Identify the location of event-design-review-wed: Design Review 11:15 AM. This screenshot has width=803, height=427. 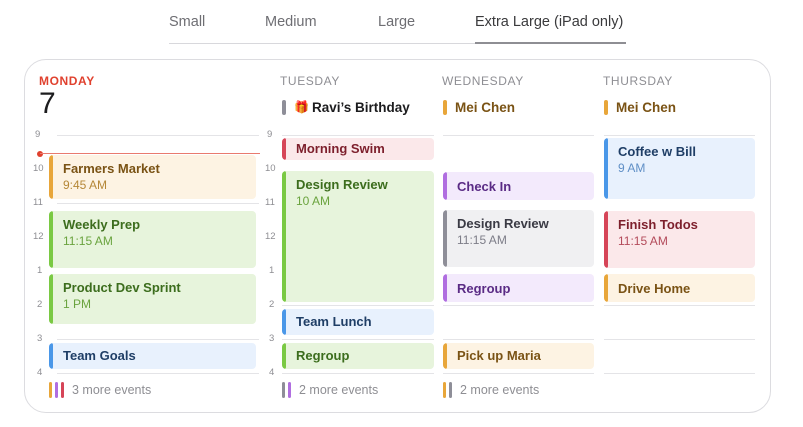
(518, 238).